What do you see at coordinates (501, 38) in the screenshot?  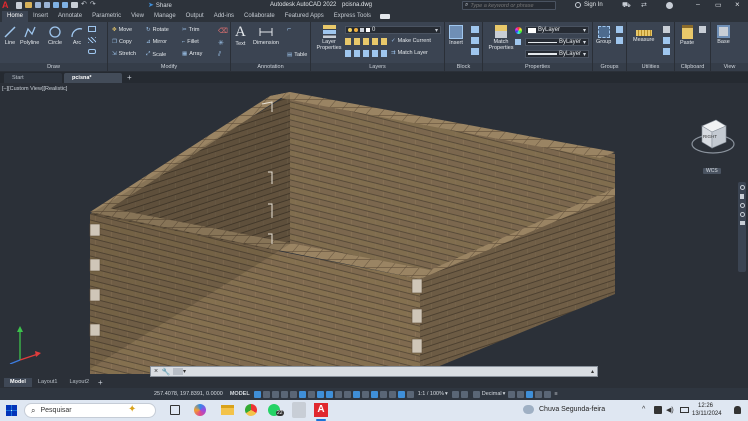 I see `match-properties-button: Match Properties` at bounding box center [501, 38].